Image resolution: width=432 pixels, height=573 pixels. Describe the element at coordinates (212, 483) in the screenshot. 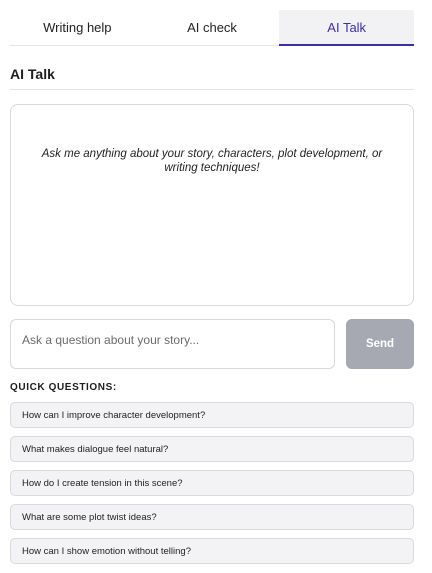

I see `quick-question-create-tension: How do I create tension in this scene?` at that location.